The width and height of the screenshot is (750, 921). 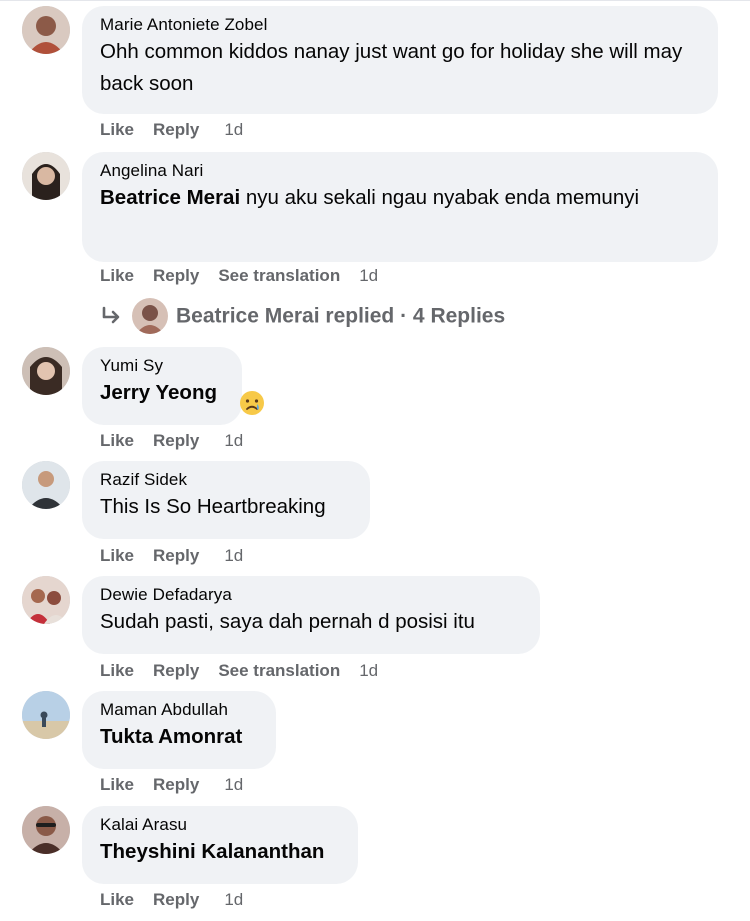 I want to click on reply-arrow-icon, so click(x=111, y=315).